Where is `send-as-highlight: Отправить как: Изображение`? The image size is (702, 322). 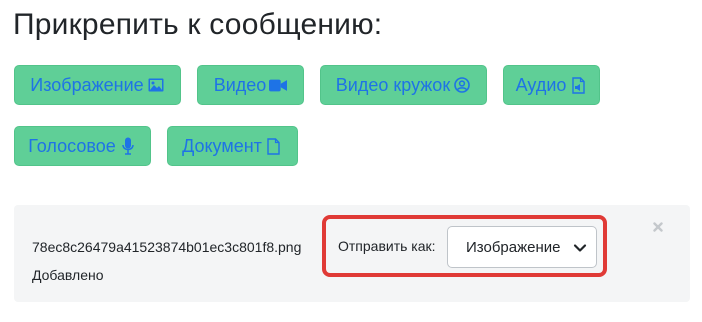
send-as-highlight: Отправить как: Изображение is located at coordinates (464, 246).